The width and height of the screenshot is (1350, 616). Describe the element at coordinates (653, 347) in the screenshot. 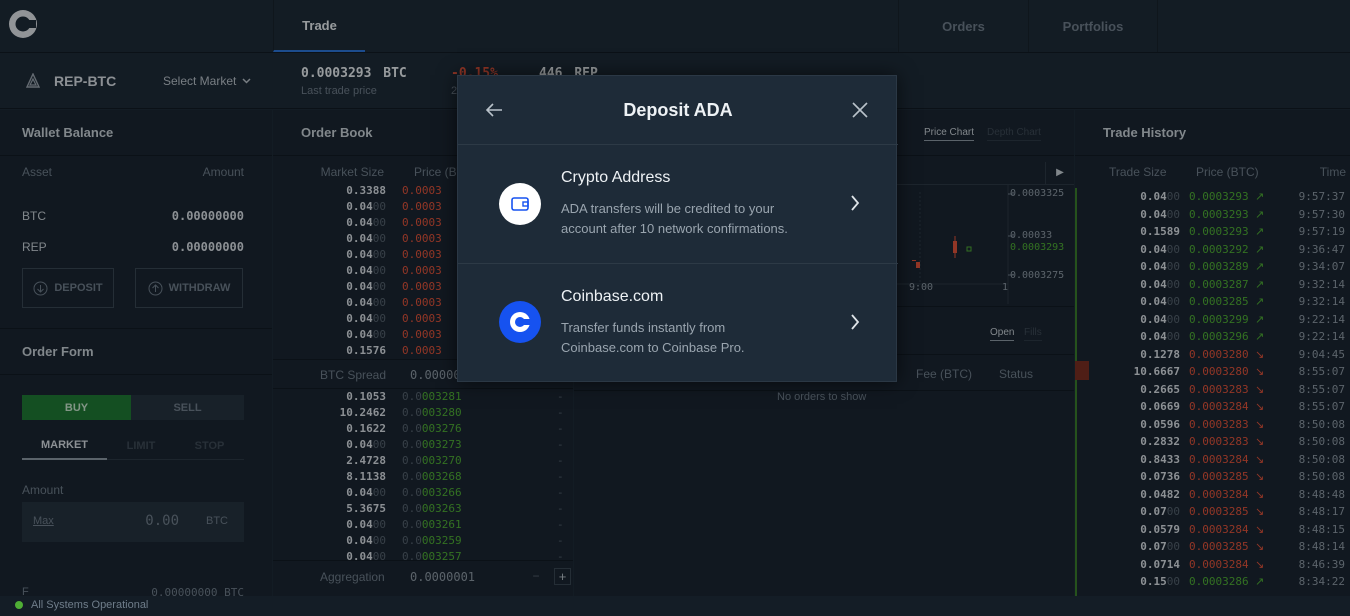

I see `option-description: Coinbase.com to Coinbase Pro.` at that location.